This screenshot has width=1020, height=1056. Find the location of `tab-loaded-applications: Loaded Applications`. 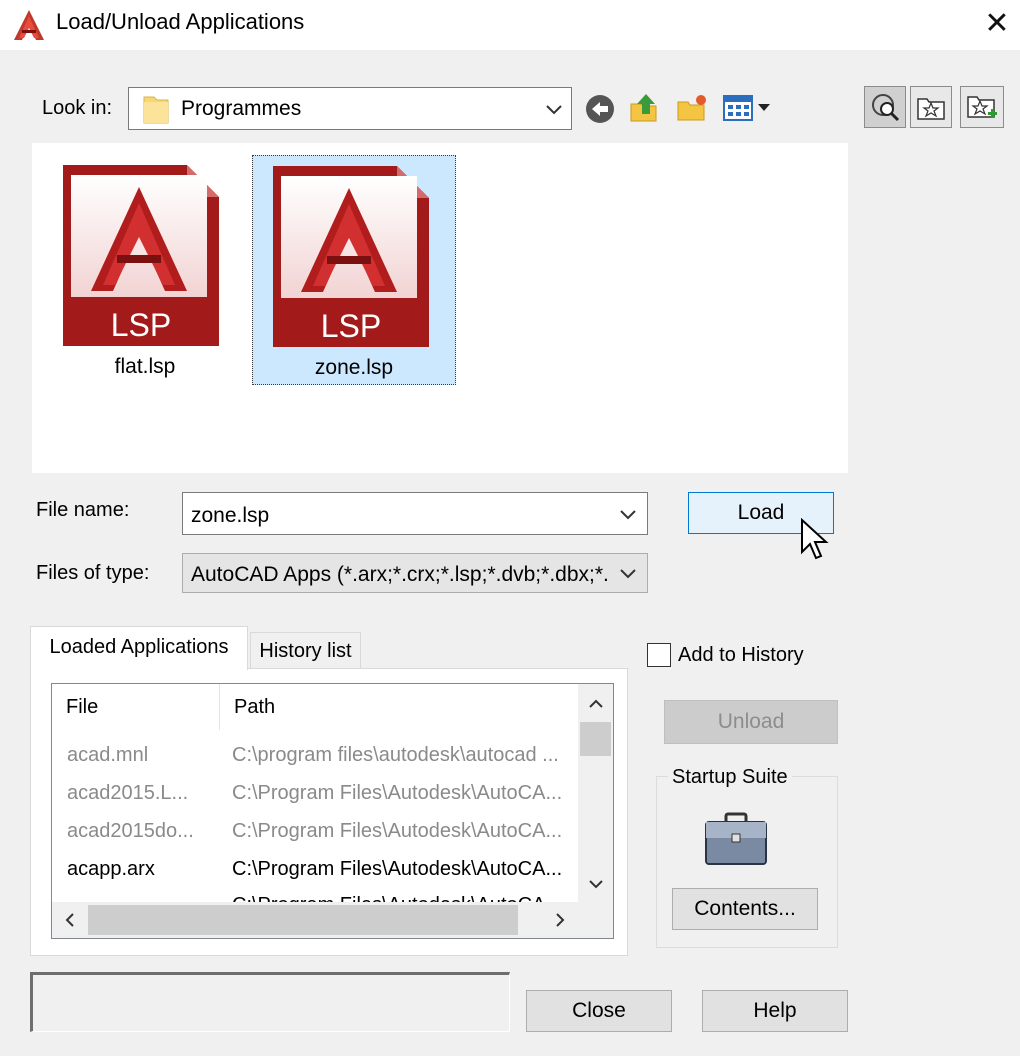

tab-loaded-applications: Loaded Applications is located at coordinates (139, 648).